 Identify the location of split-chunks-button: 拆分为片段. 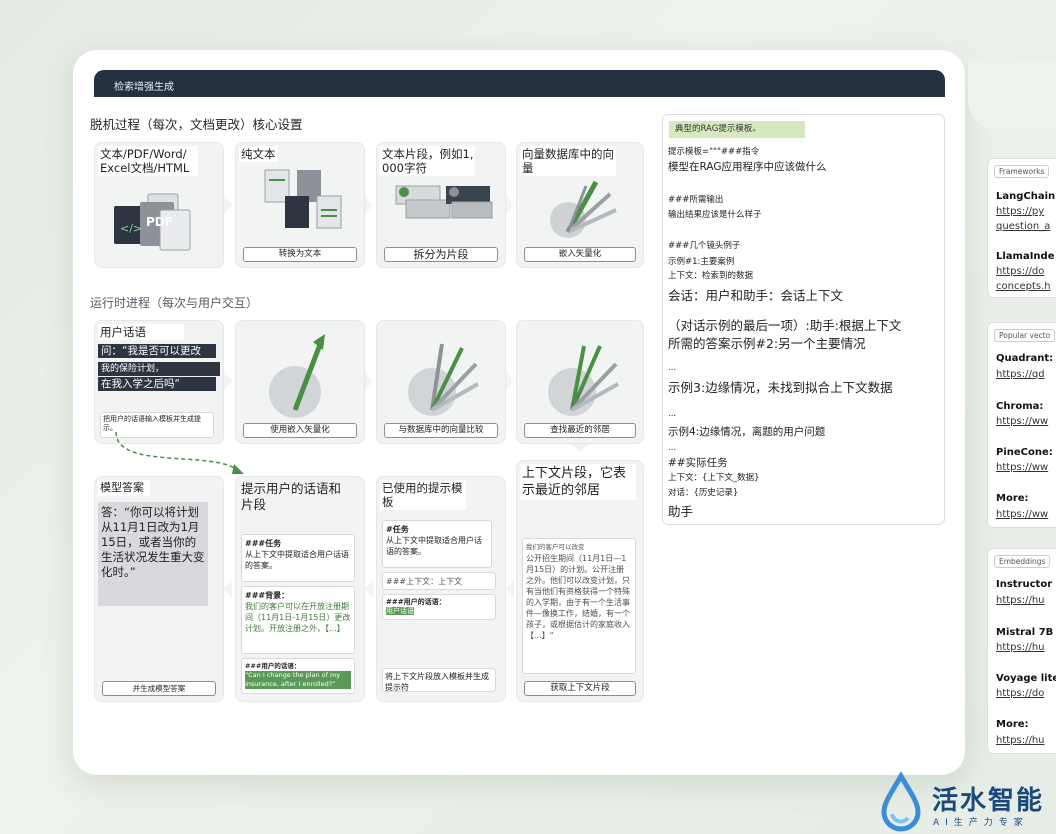
(441, 254).